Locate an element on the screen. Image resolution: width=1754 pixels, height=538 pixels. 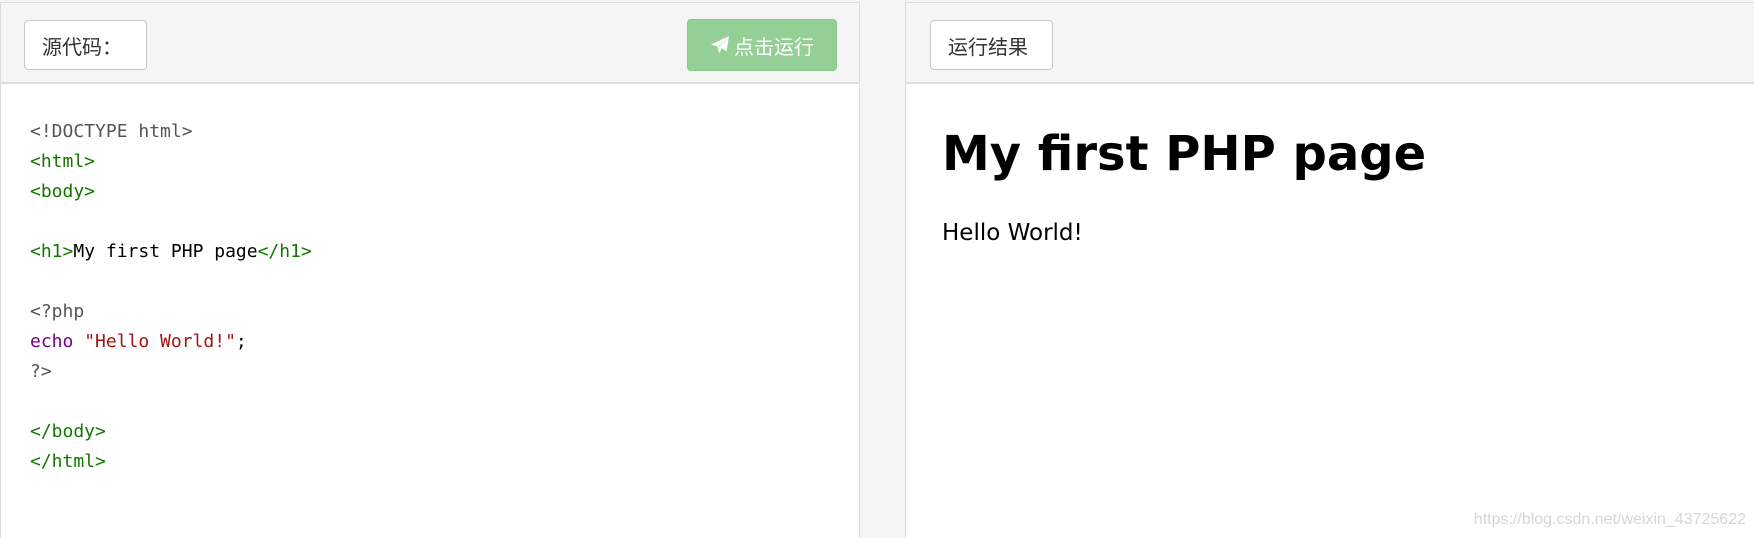
code-line: <!DOCTYPE html> is located at coordinates (171, 132).